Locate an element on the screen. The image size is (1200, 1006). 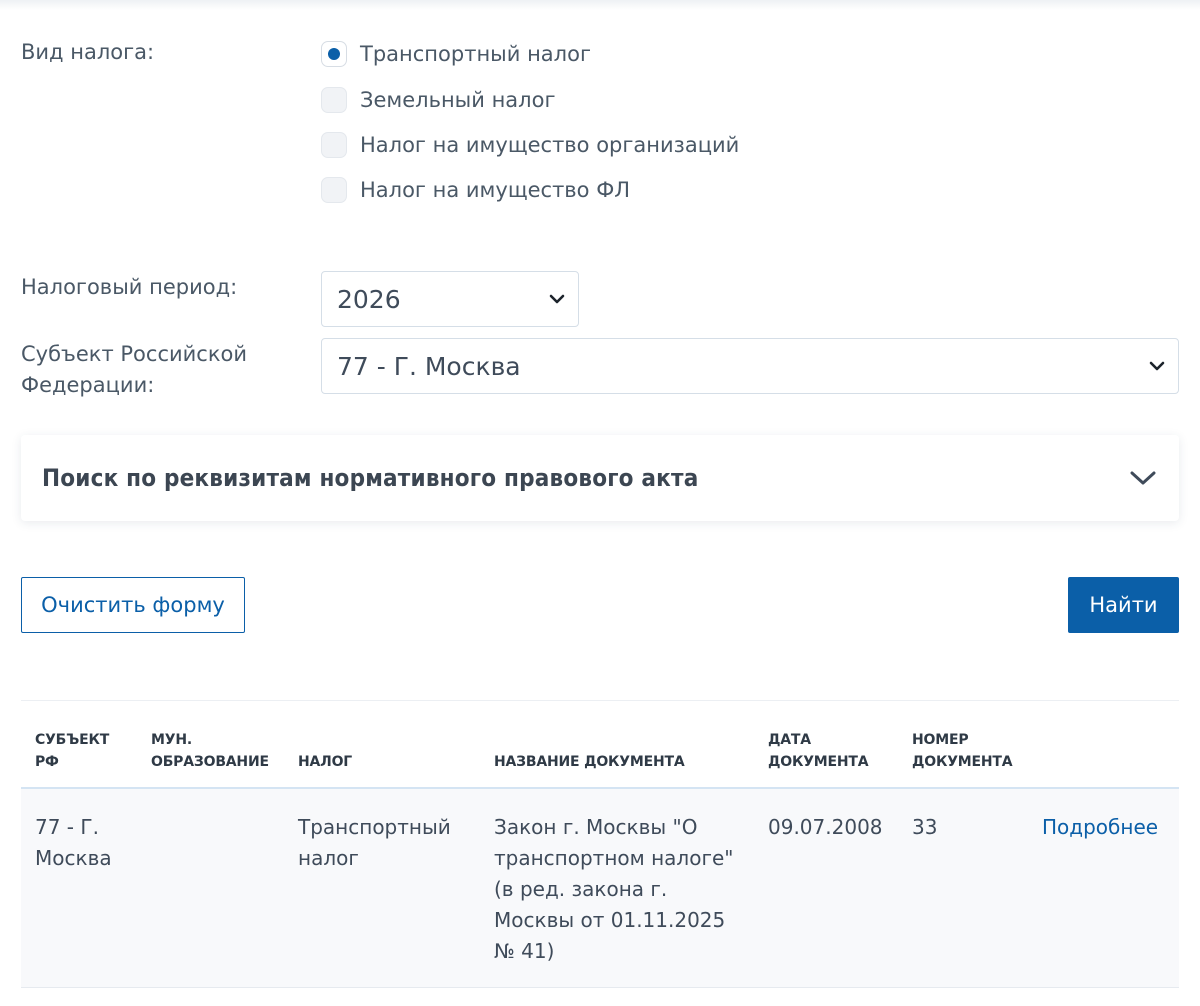
radio-label: Налог на имущество ФЛ is located at coordinates (495, 190).